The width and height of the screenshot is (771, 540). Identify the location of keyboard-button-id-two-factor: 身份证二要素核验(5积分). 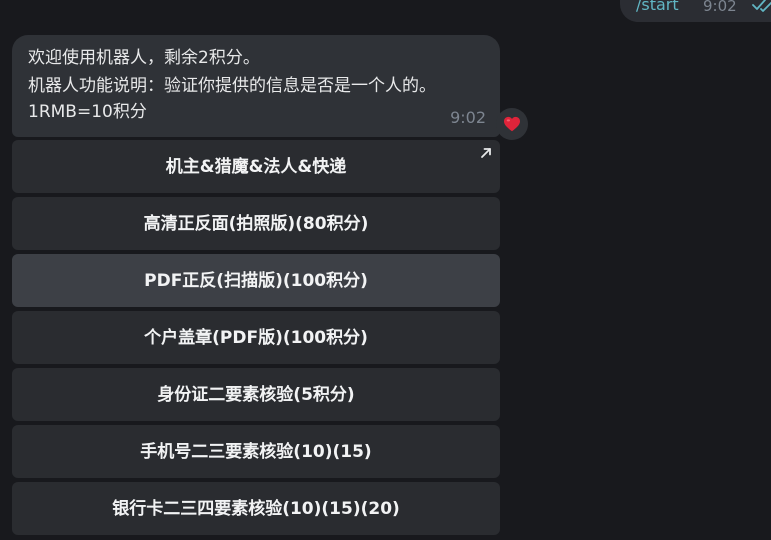
(256, 394).